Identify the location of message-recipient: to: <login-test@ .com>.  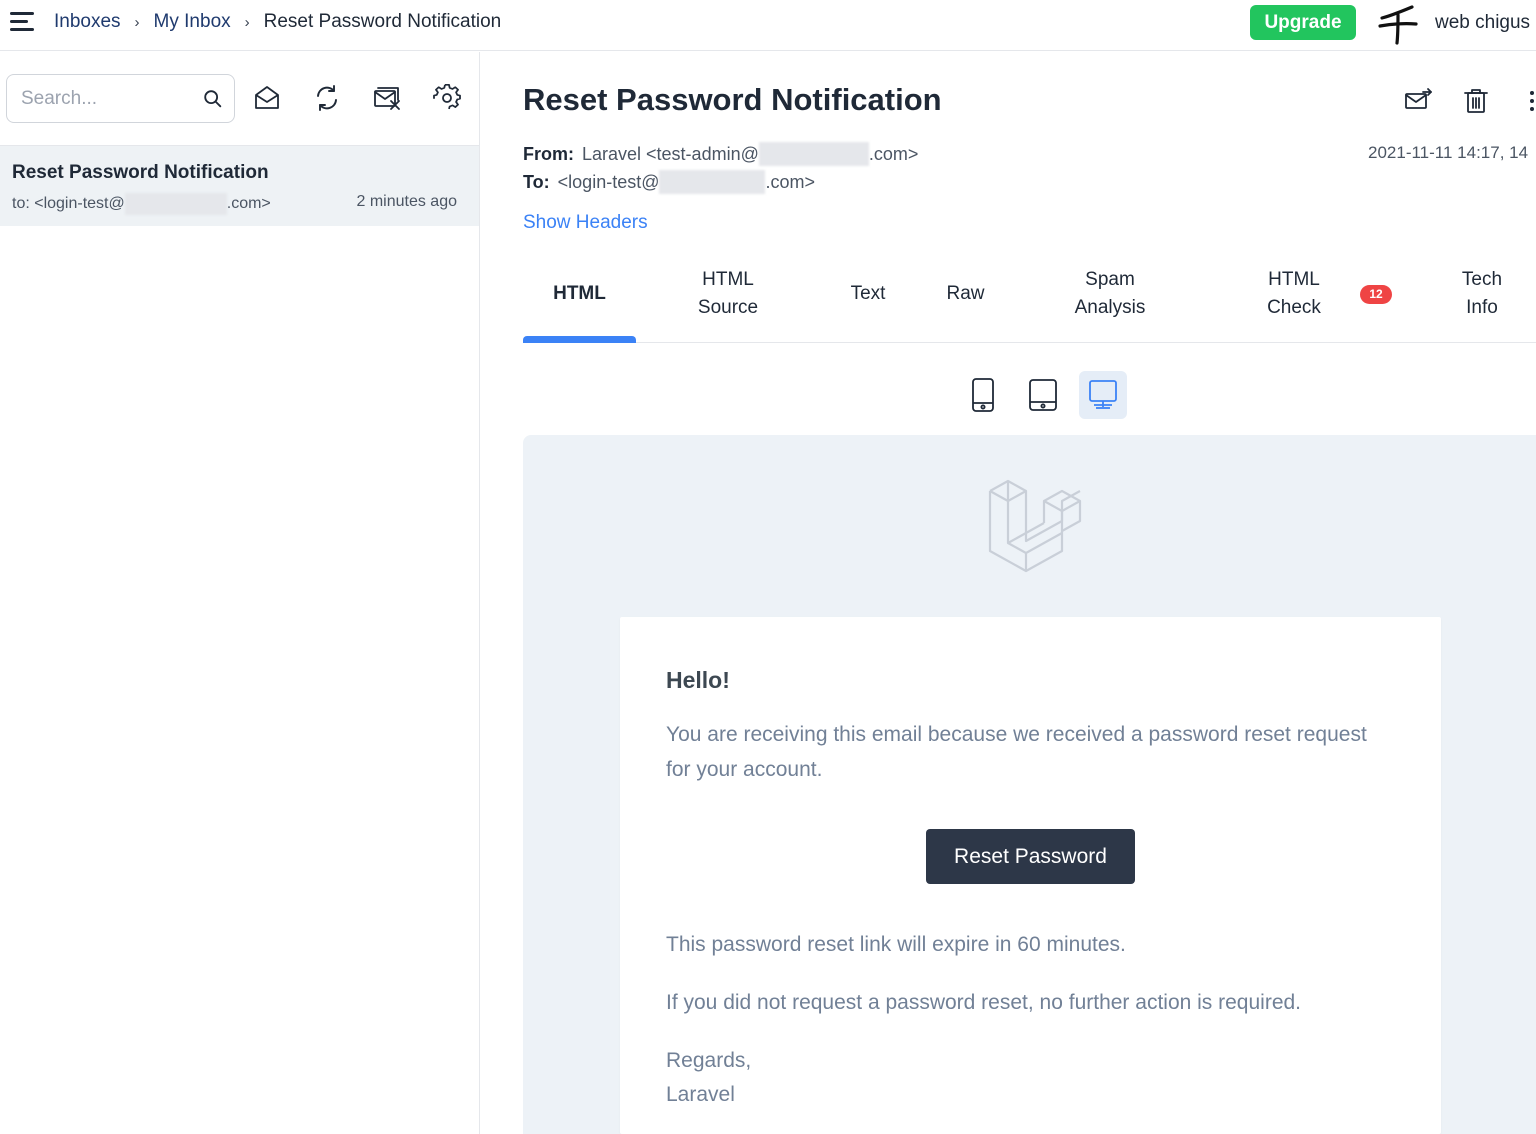
(141, 204).